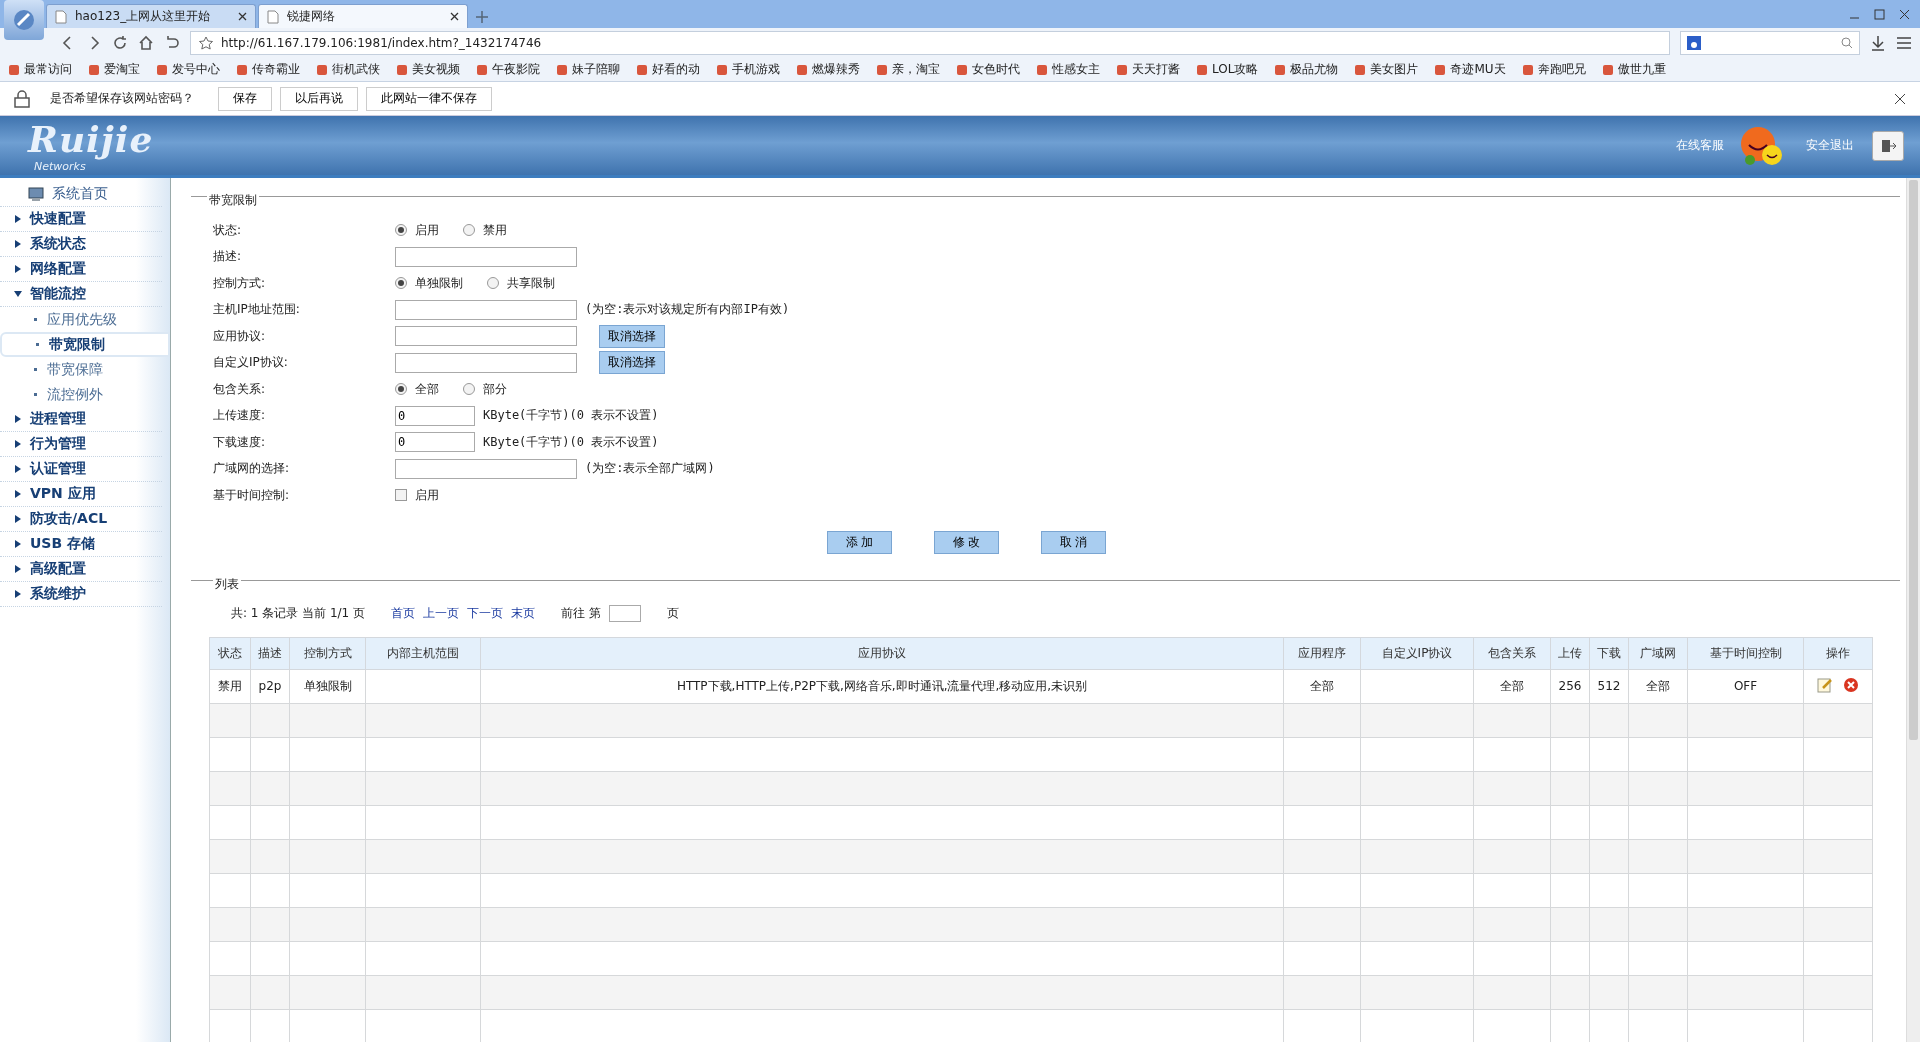 This screenshot has width=1920, height=1042. I want to click on bookmark-link: 奇迹MU天, so click(1470, 69).